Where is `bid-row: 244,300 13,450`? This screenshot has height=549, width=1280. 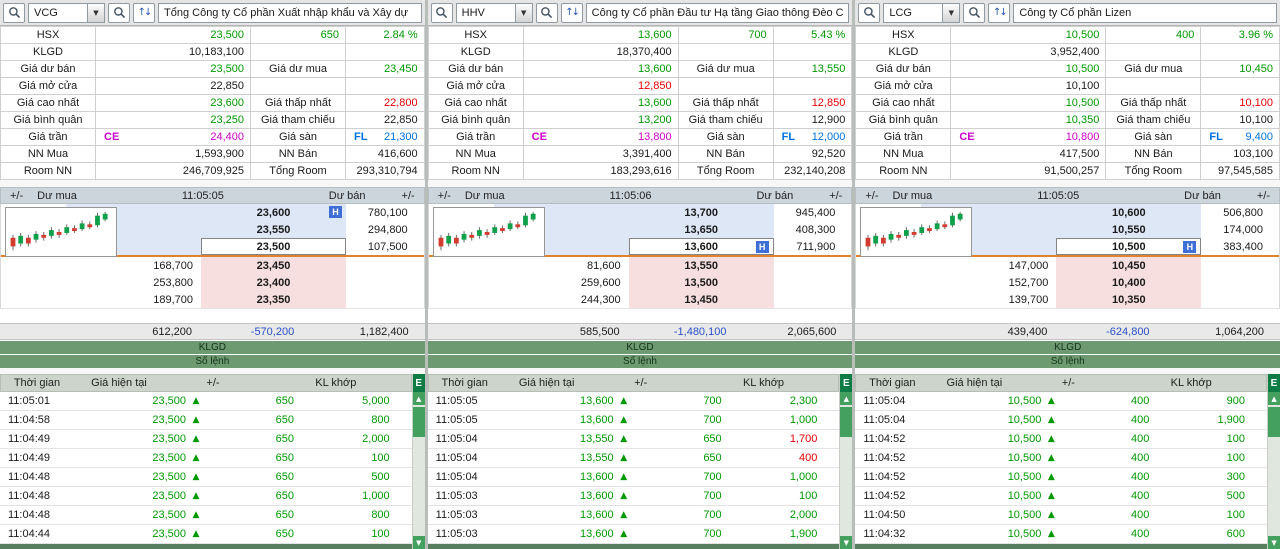 bid-row: 244,300 13,450 is located at coordinates (640, 299).